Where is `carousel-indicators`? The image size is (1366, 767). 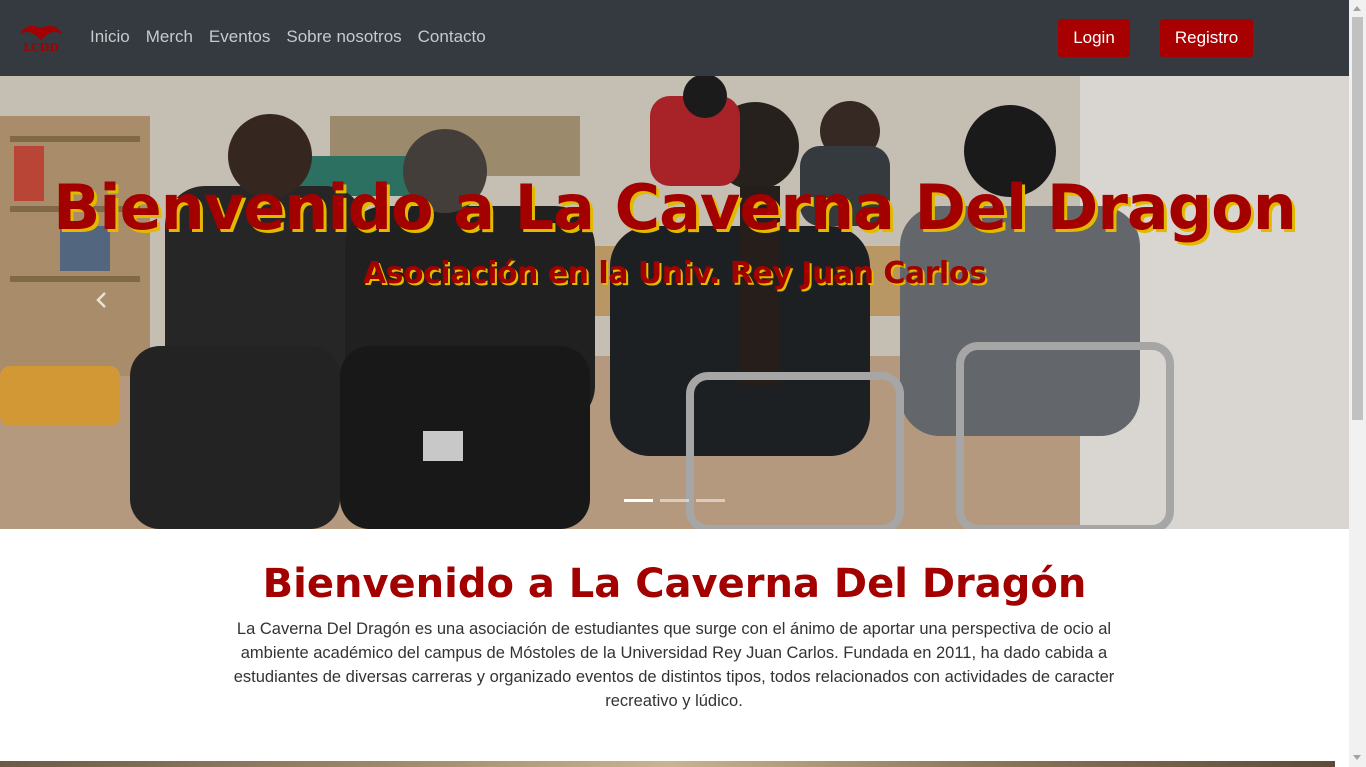 carousel-indicators is located at coordinates (674, 500).